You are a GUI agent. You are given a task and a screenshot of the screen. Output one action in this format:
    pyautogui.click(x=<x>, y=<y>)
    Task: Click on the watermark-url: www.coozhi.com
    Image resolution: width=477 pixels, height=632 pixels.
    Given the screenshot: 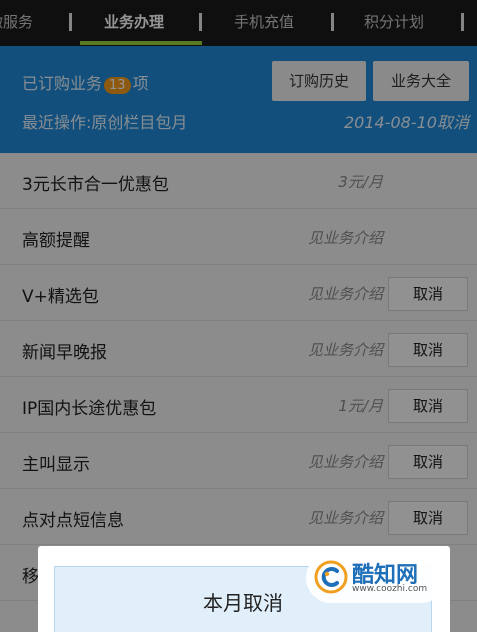 What is the action you would take?
    pyautogui.click(x=390, y=589)
    